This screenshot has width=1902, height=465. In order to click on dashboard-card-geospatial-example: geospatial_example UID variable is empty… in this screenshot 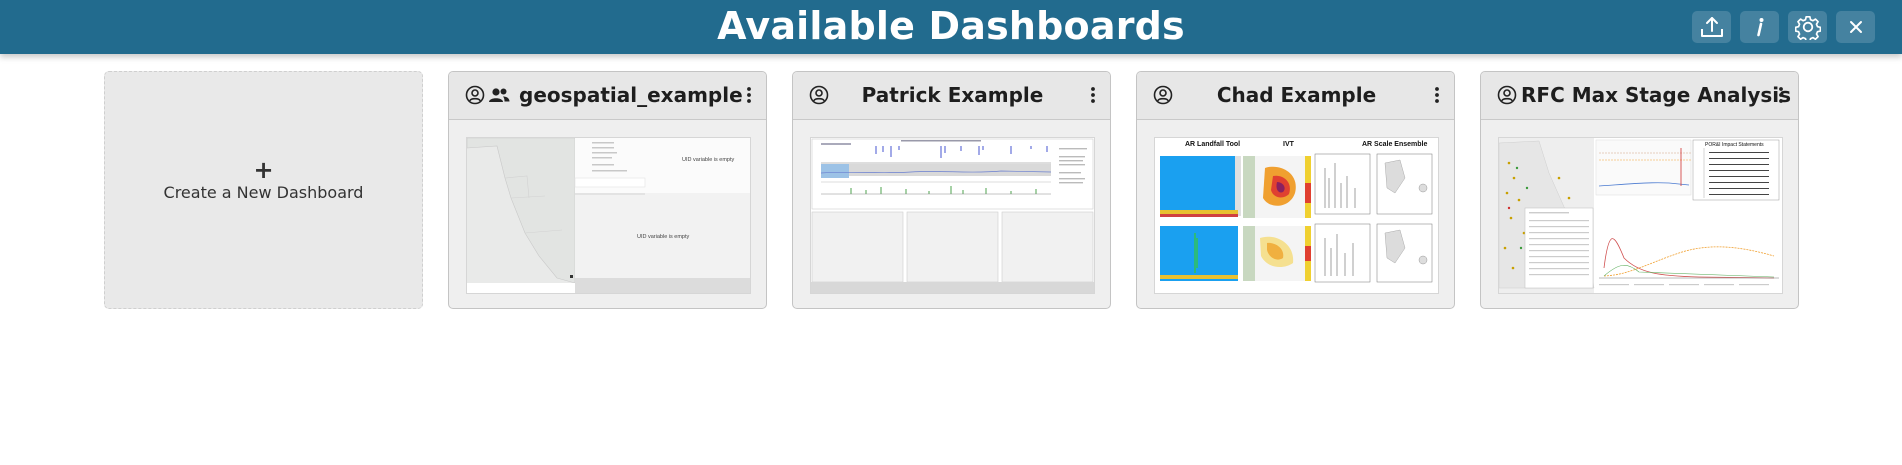, I will do `click(607, 190)`.